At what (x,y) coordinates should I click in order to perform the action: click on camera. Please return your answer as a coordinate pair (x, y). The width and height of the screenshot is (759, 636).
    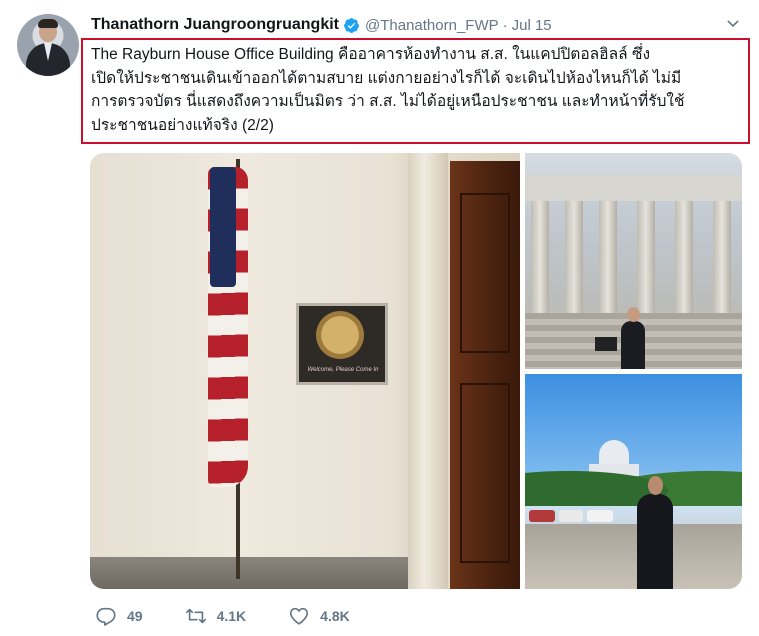
    Looking at the image, I should click on (606, 344).